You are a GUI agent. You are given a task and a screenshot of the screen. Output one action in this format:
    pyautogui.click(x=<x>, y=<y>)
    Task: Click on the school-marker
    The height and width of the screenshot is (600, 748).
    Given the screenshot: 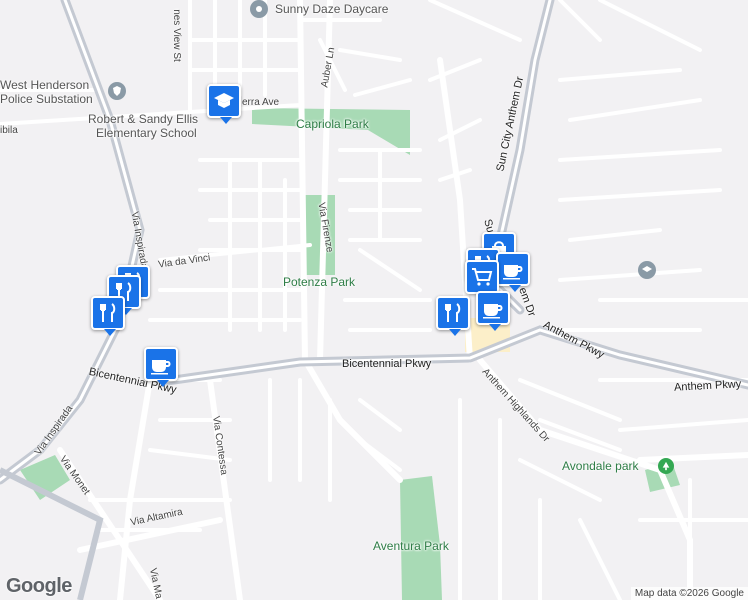 What is the action you would take?
    pyautogui.click(x=224, y=104)
    